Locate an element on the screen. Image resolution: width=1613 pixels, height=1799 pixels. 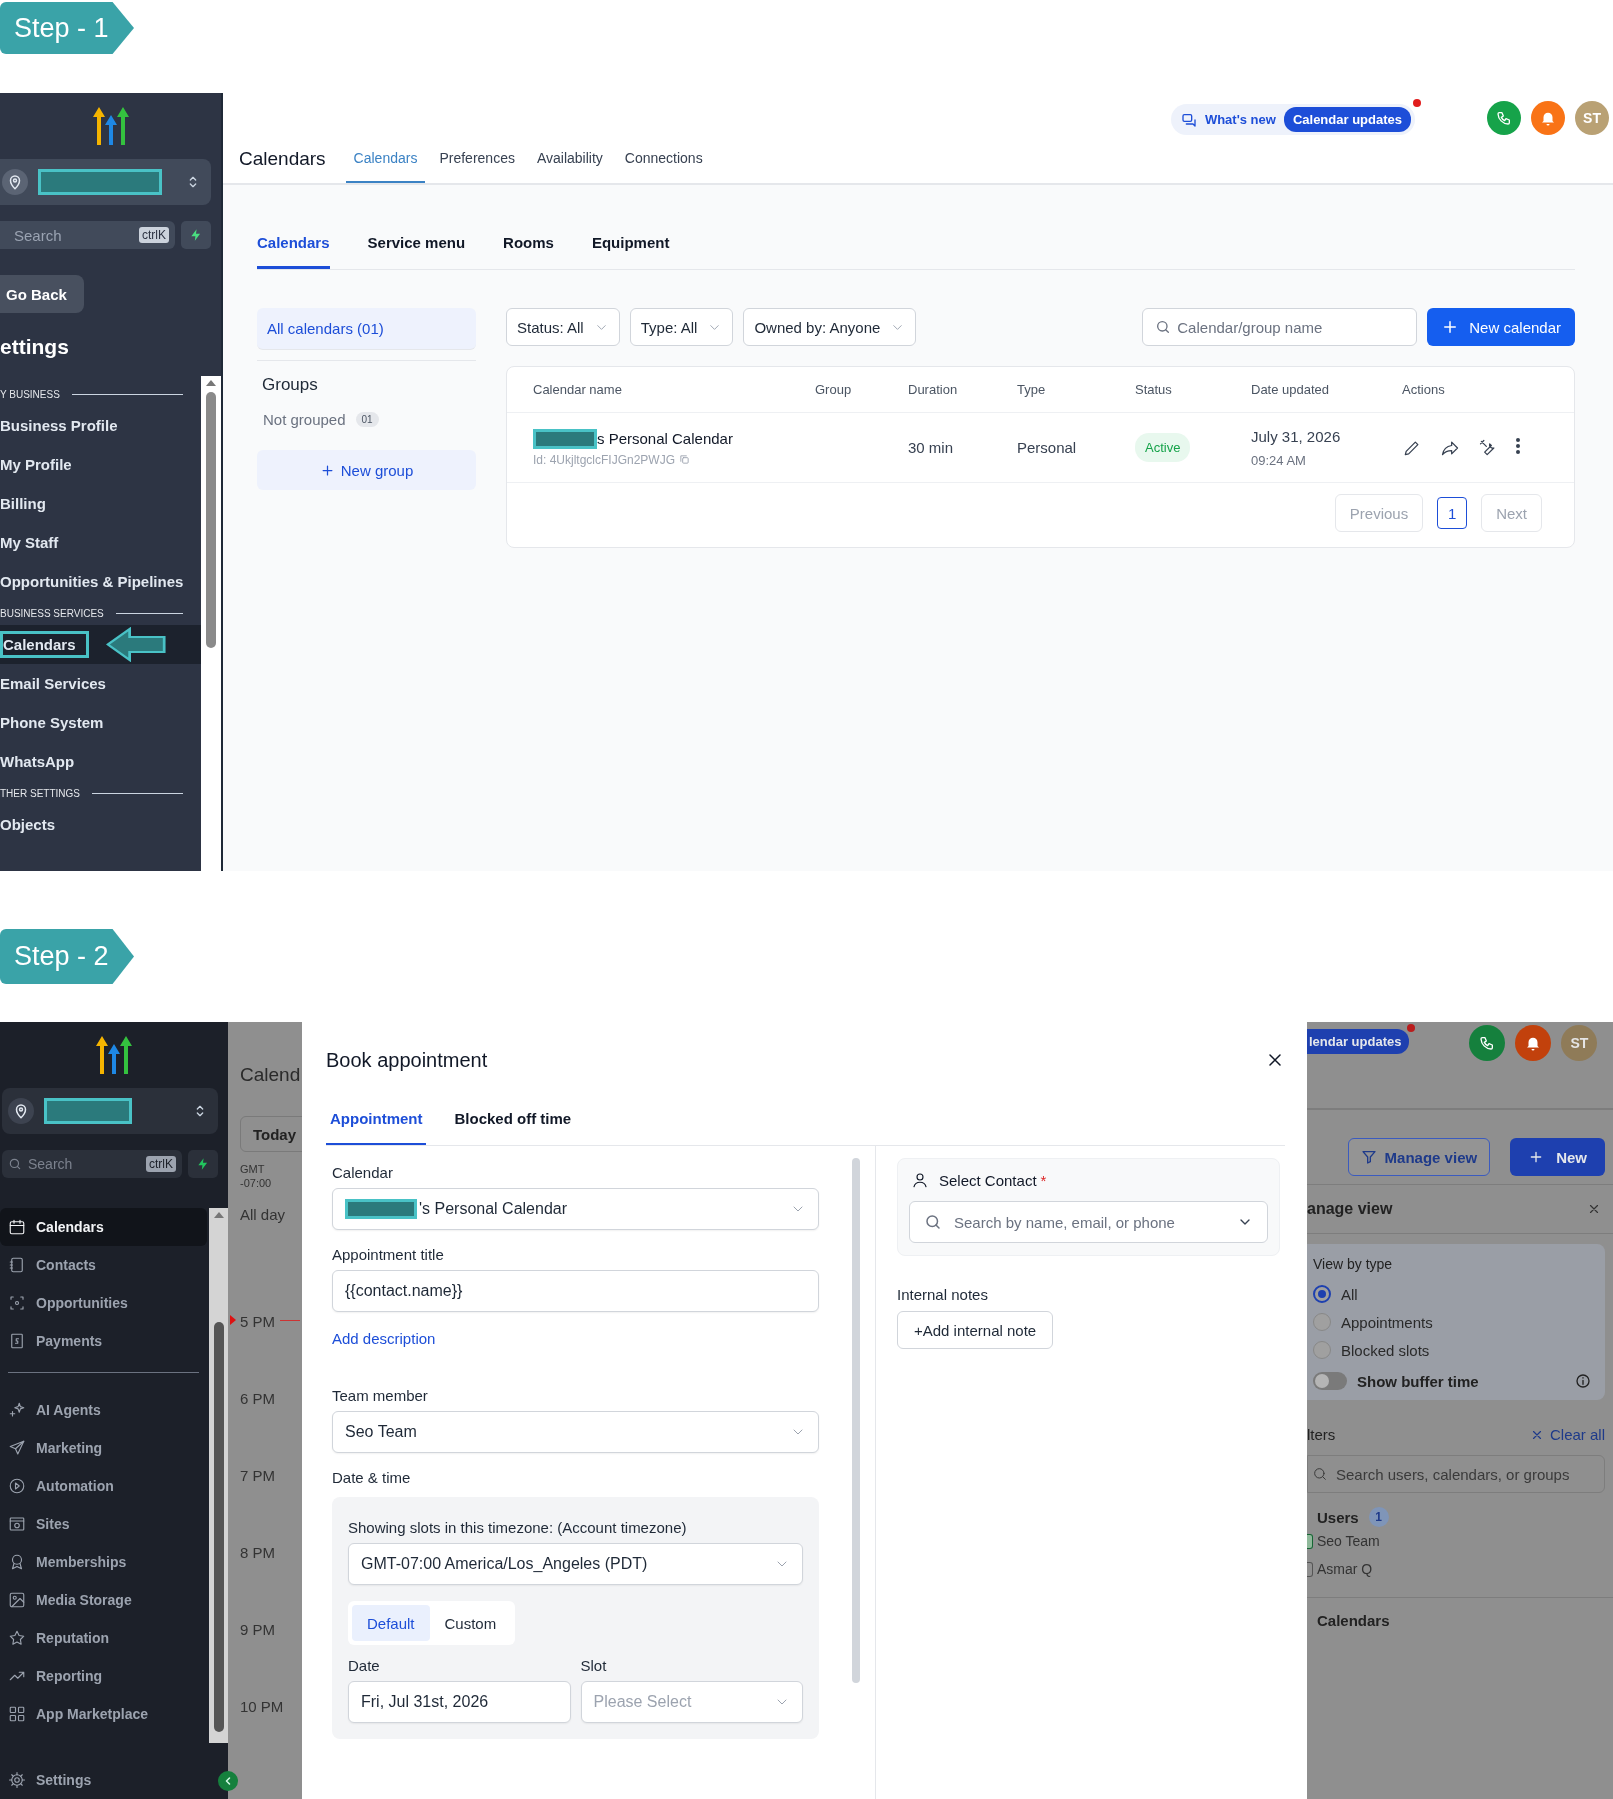
nav-item: App Marketplace is located at coordinates (103, 1714).